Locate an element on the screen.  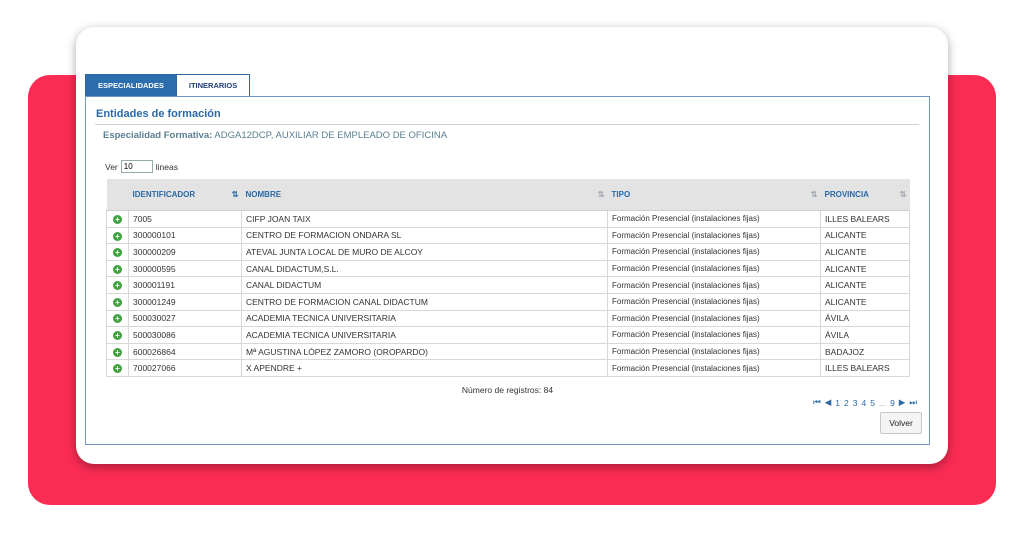
page-size-input is located at coordinates (136, 166).